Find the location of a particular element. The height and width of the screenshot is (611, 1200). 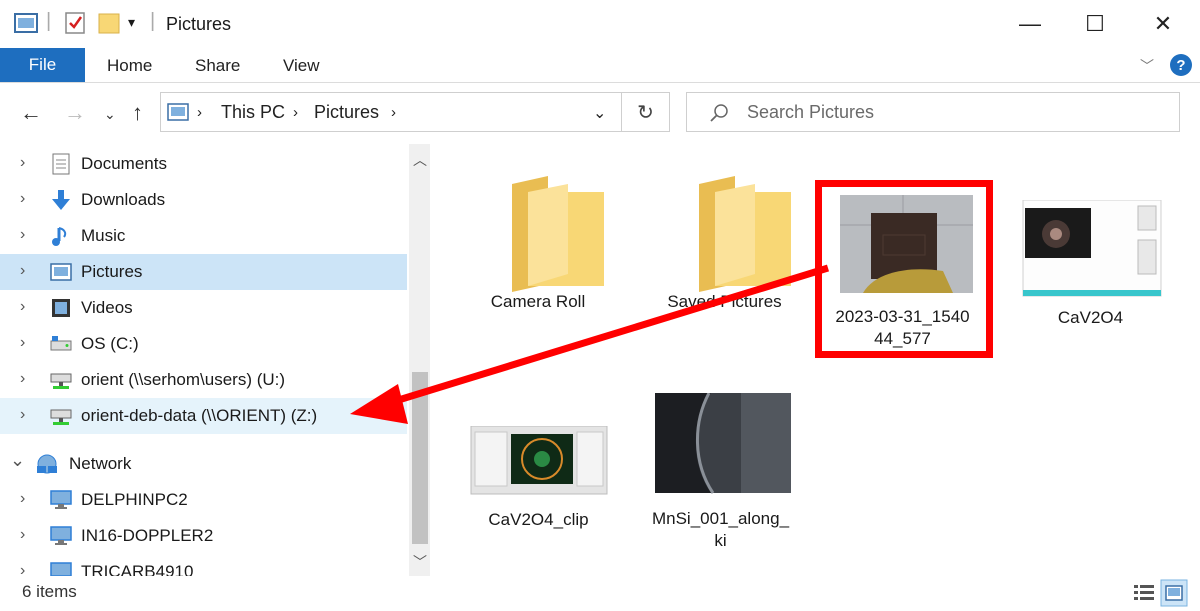

title-bar: | ▾ | Pictures — ☐ ✕ is located at coordinates (600, 24).